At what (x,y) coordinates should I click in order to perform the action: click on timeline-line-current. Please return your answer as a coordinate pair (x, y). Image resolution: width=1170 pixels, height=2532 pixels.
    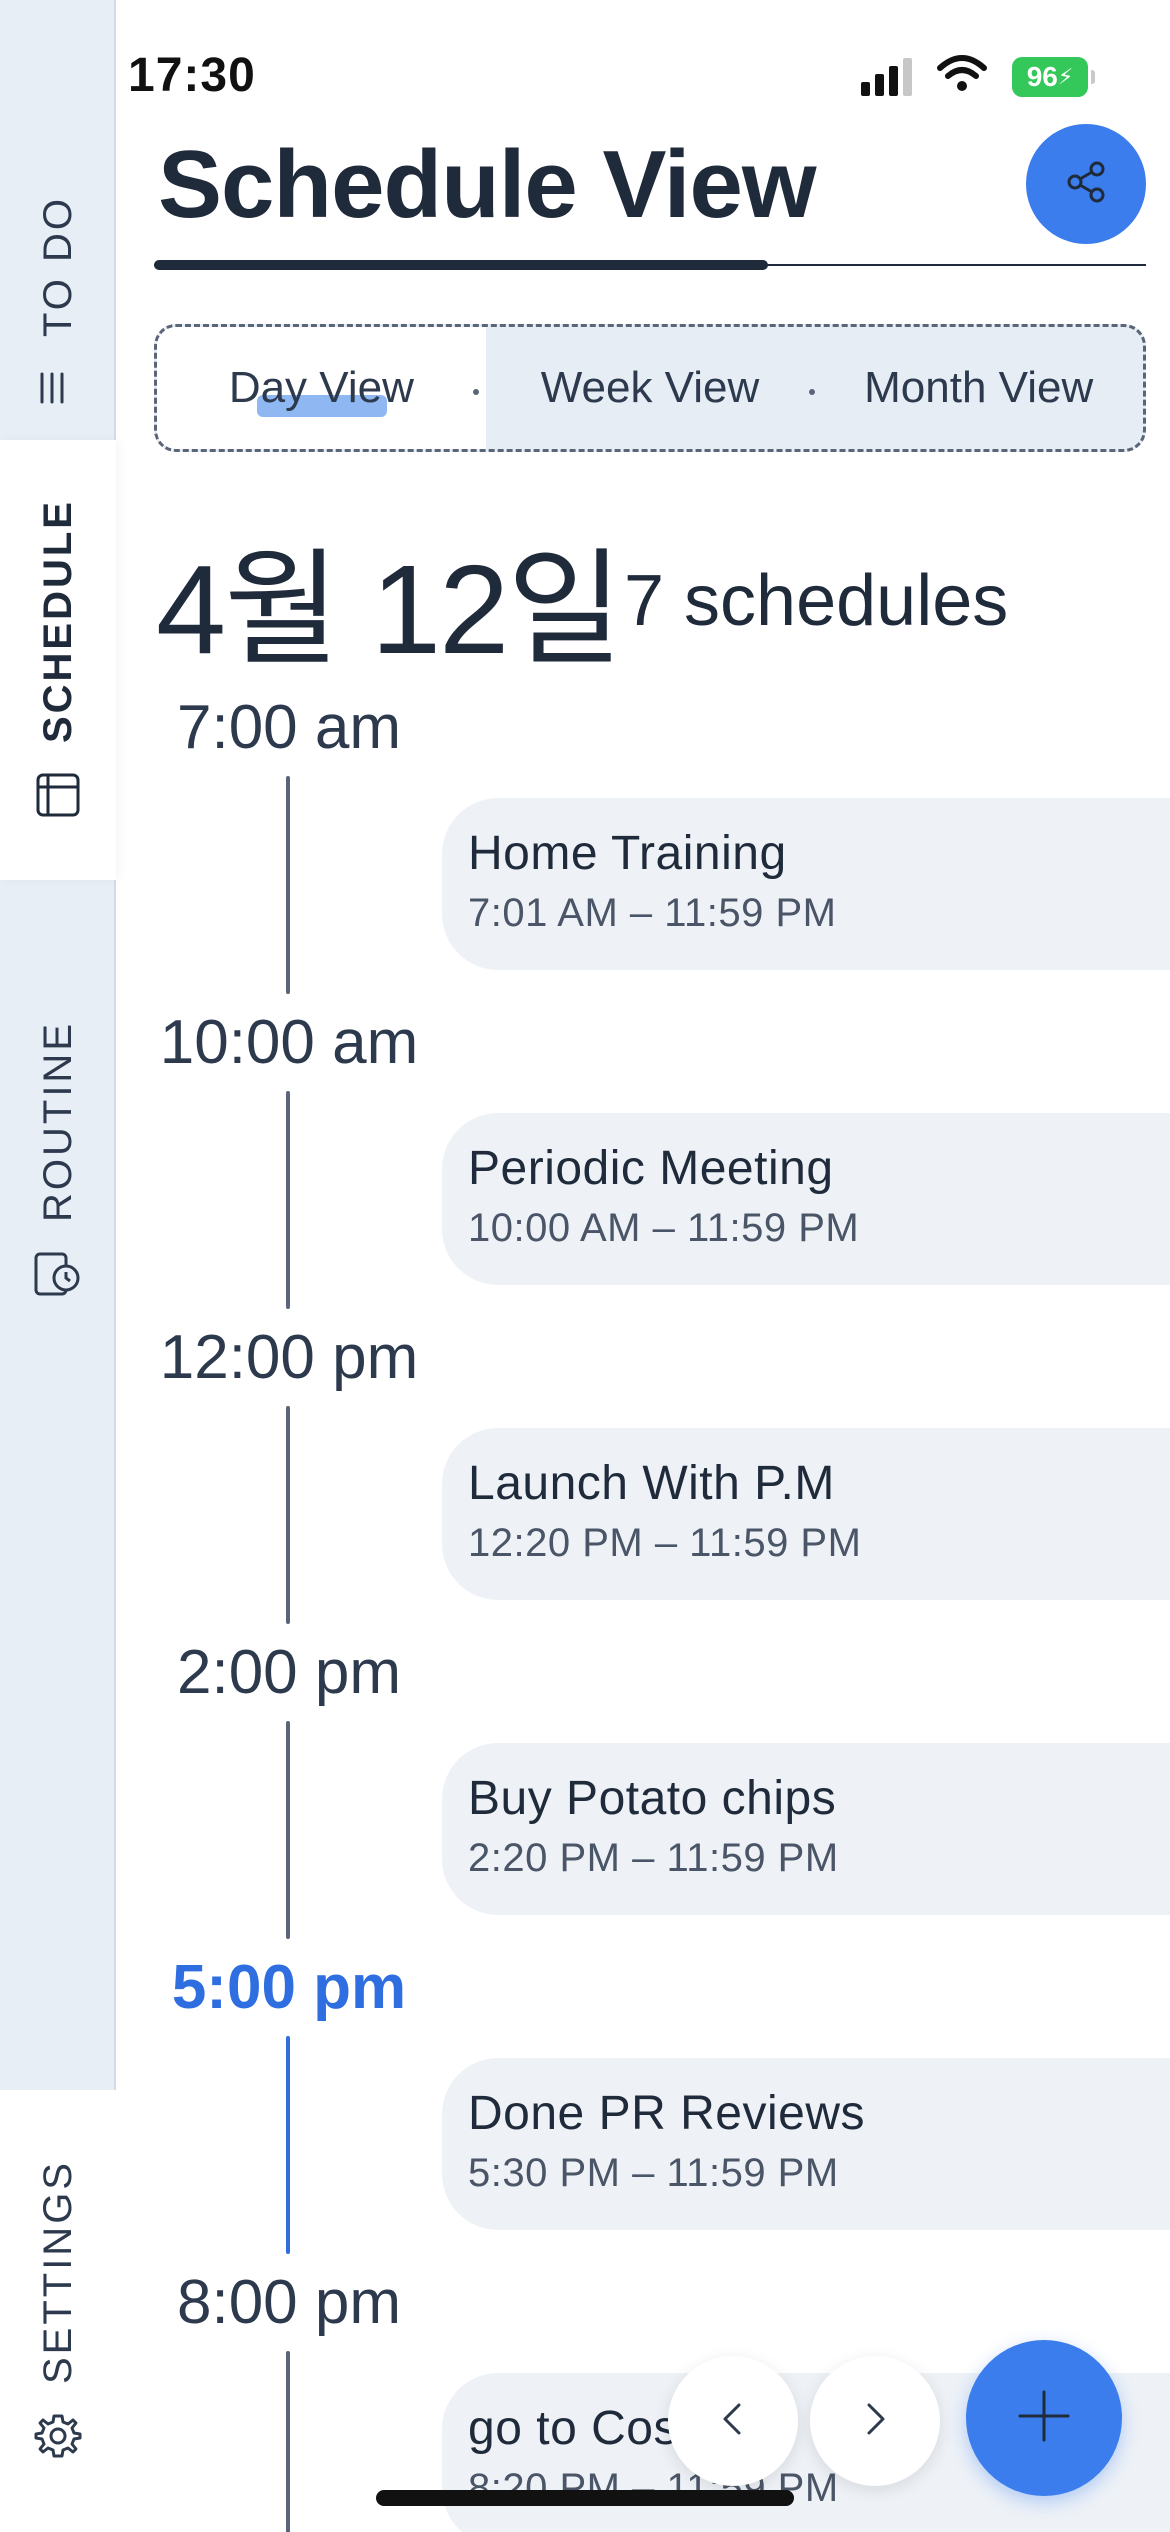
    Looking at the image, I should click on (288, 2145).